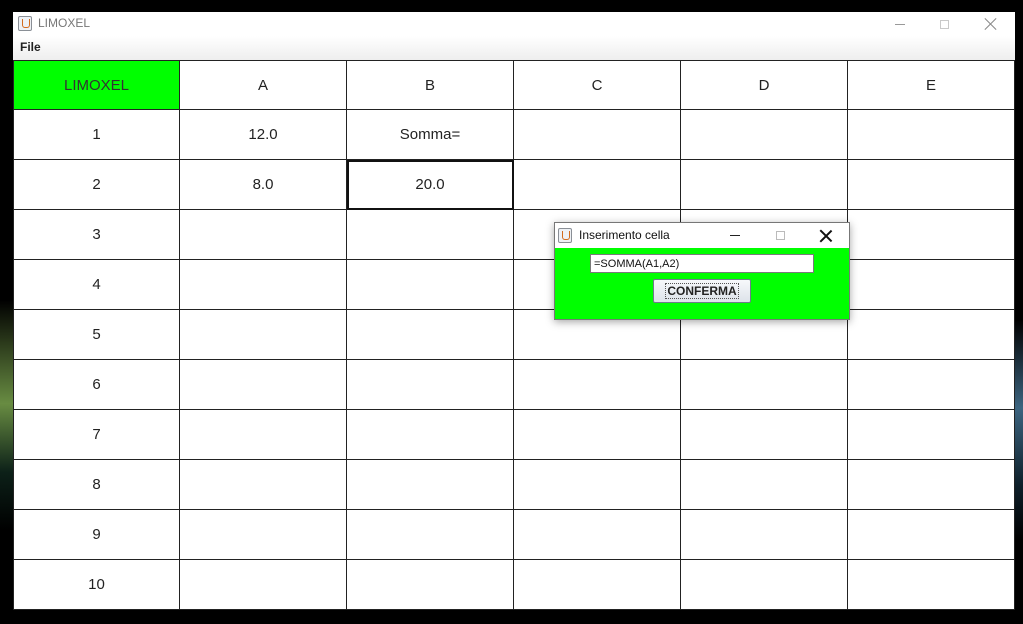  I want to click on dialog-maximize-button, so click(780, 235).